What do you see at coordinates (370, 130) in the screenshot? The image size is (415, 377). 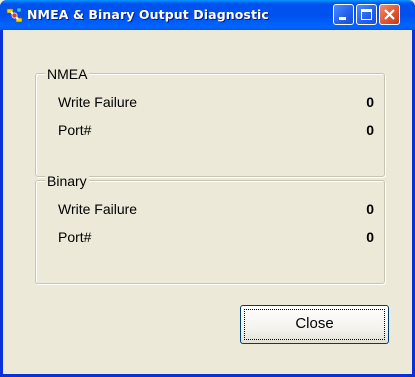 I see `nmea-port-value: 0` at bounding box center [370, 130].